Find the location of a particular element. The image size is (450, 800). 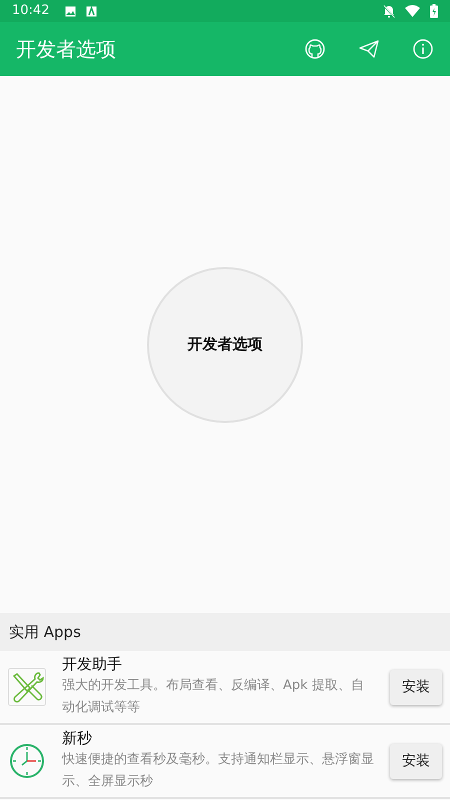

paper-plane-icon is located at coordinates (369, 49).